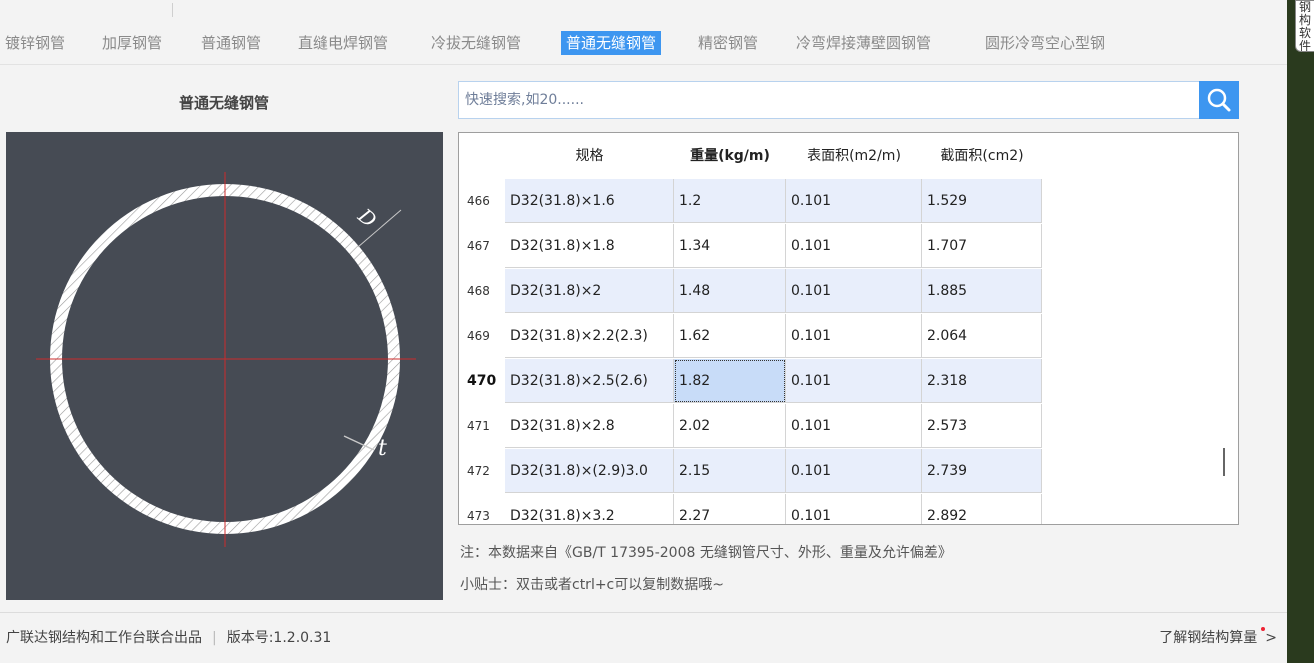 This screenshot has width=1314, height=663. What do you see at coordinates (730, 291) in the screenshot?
I see `cell-weight: 1.48` at bounding box center [730, 291].